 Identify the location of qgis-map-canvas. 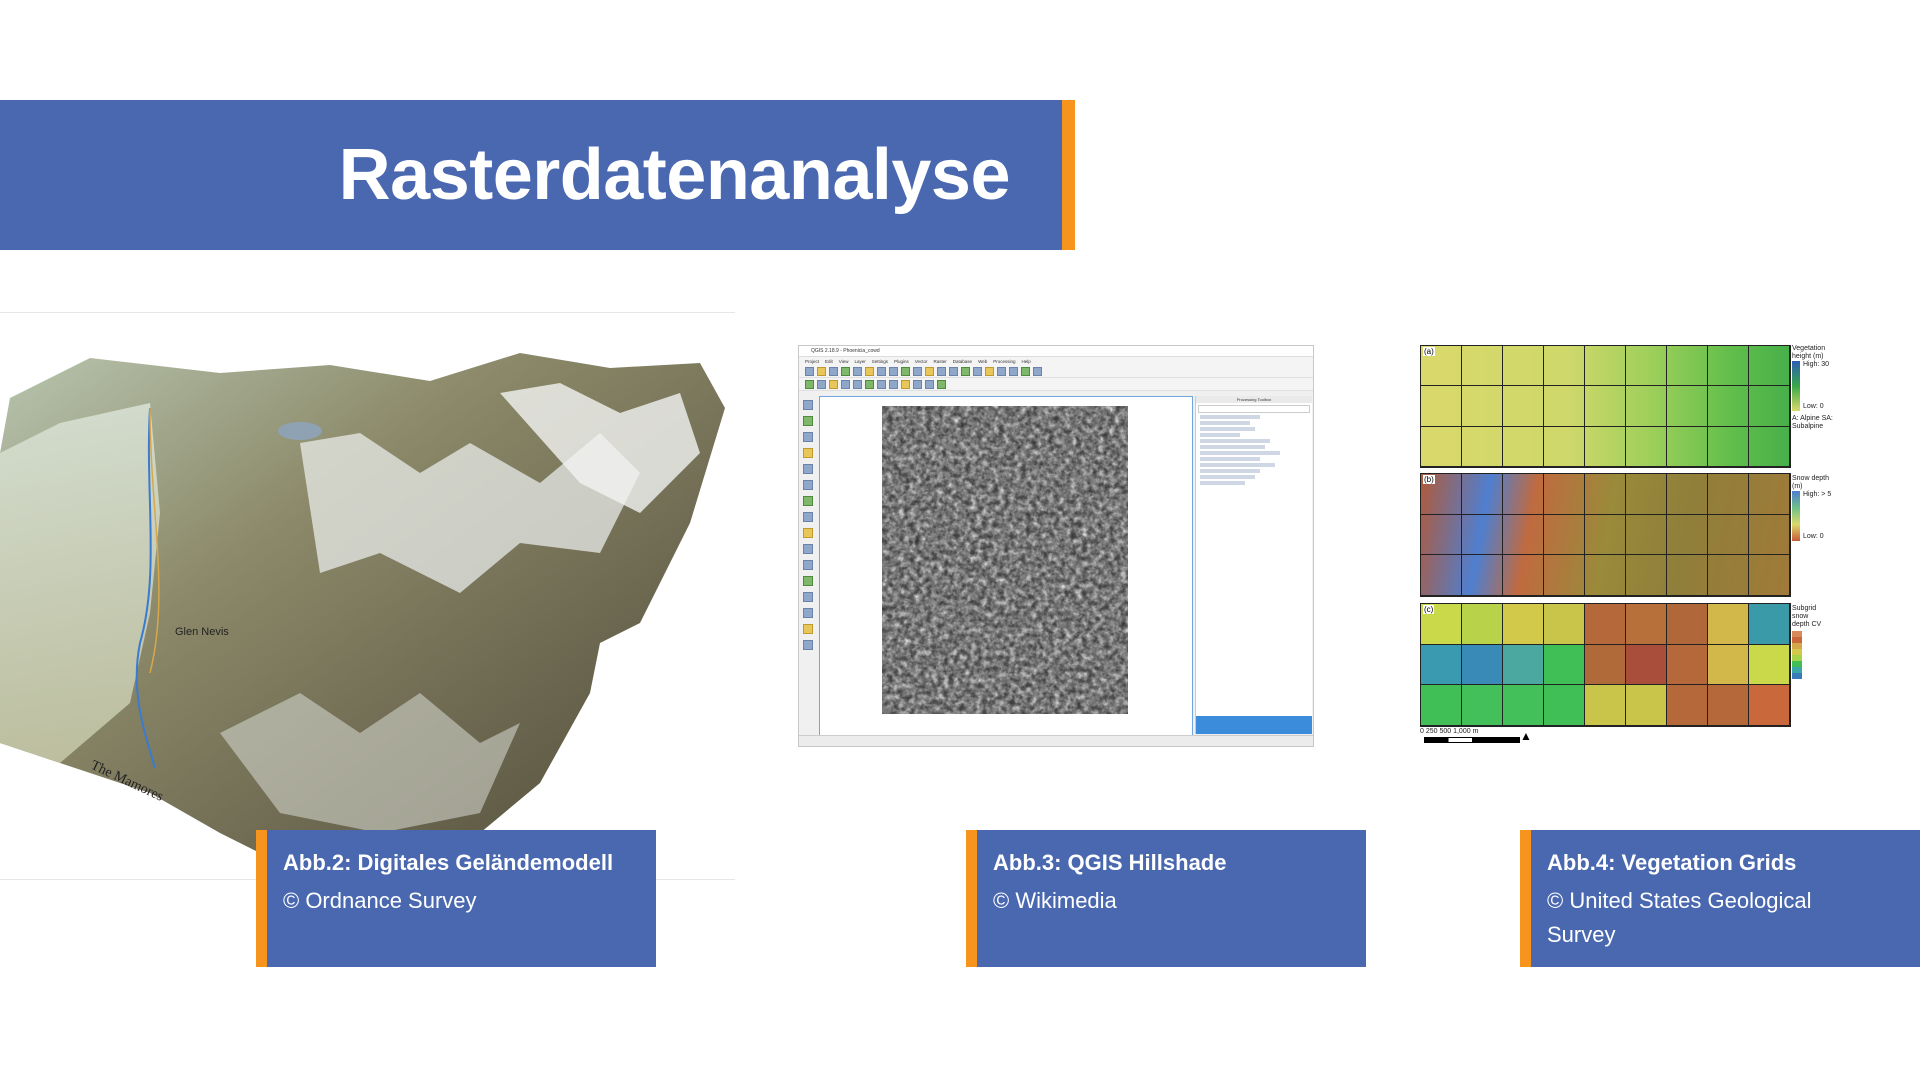
(1006, 566).